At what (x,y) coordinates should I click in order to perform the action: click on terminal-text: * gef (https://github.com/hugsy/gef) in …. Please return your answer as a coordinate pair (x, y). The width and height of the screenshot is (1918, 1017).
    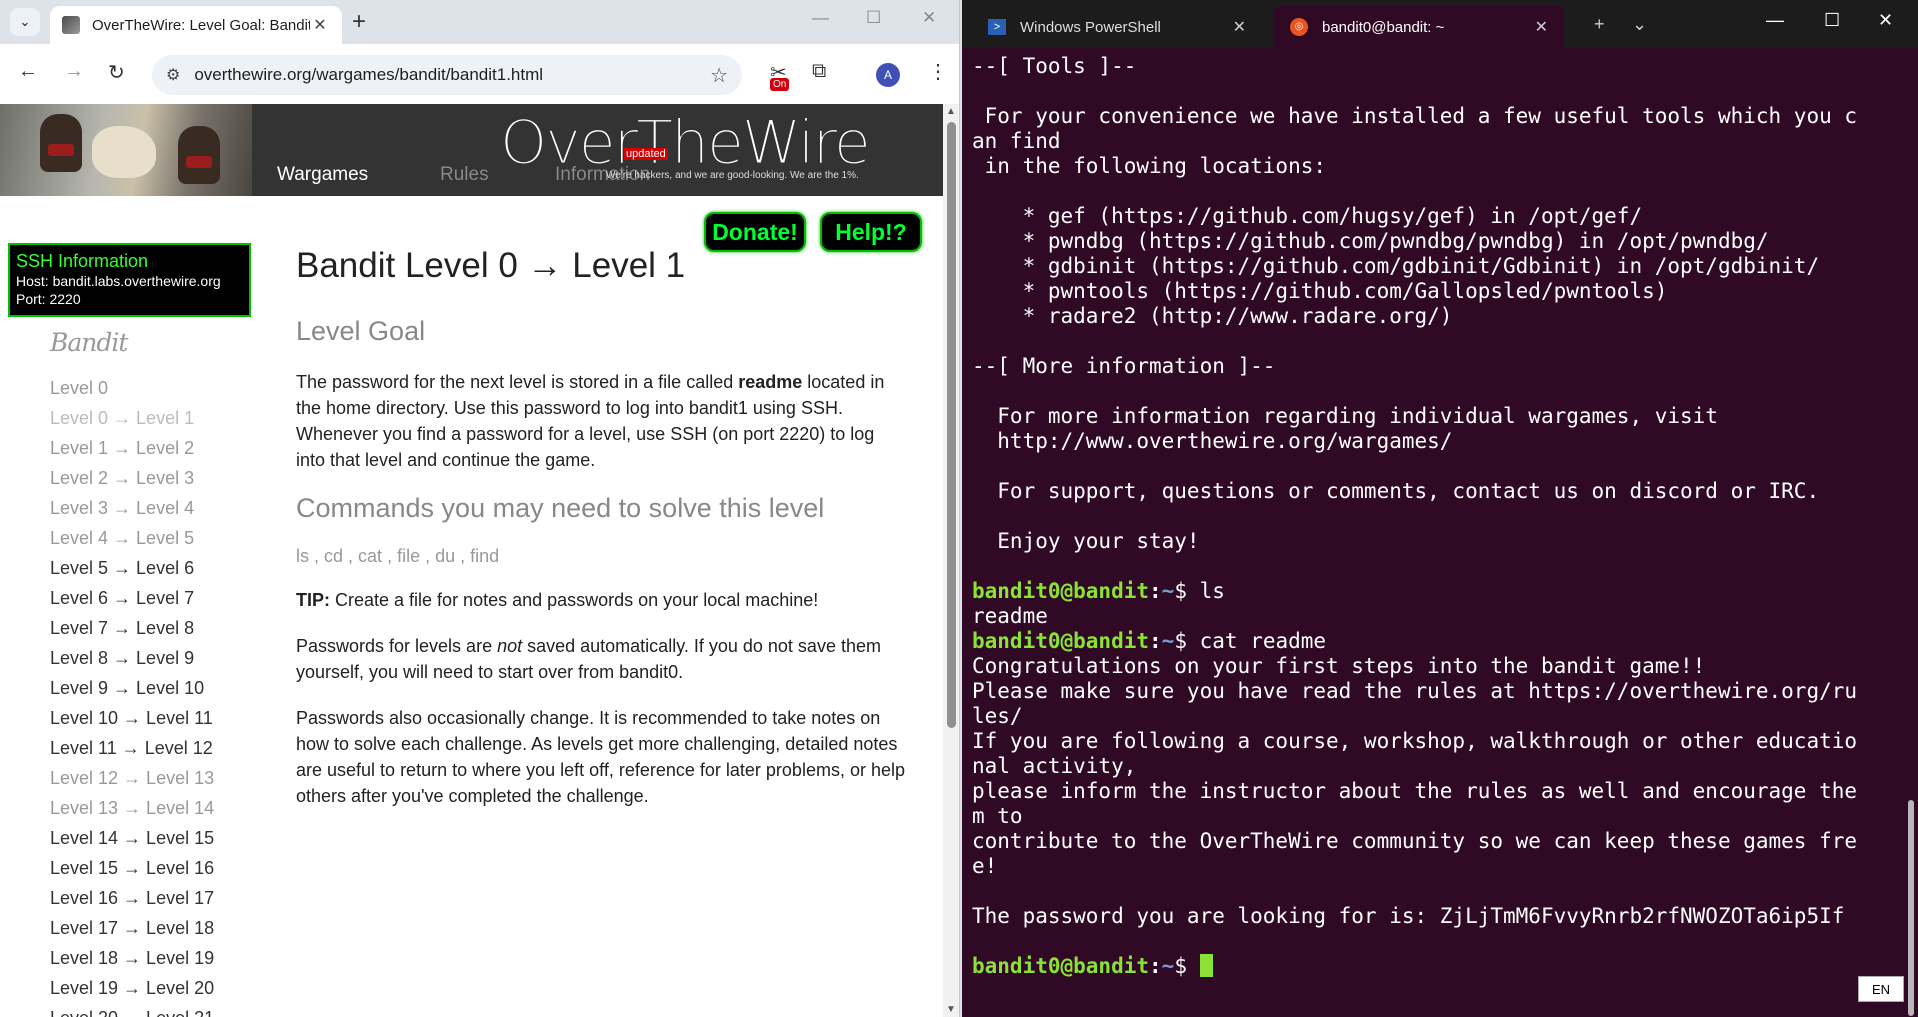
    Looking at the image, I should click on (1307, 216).